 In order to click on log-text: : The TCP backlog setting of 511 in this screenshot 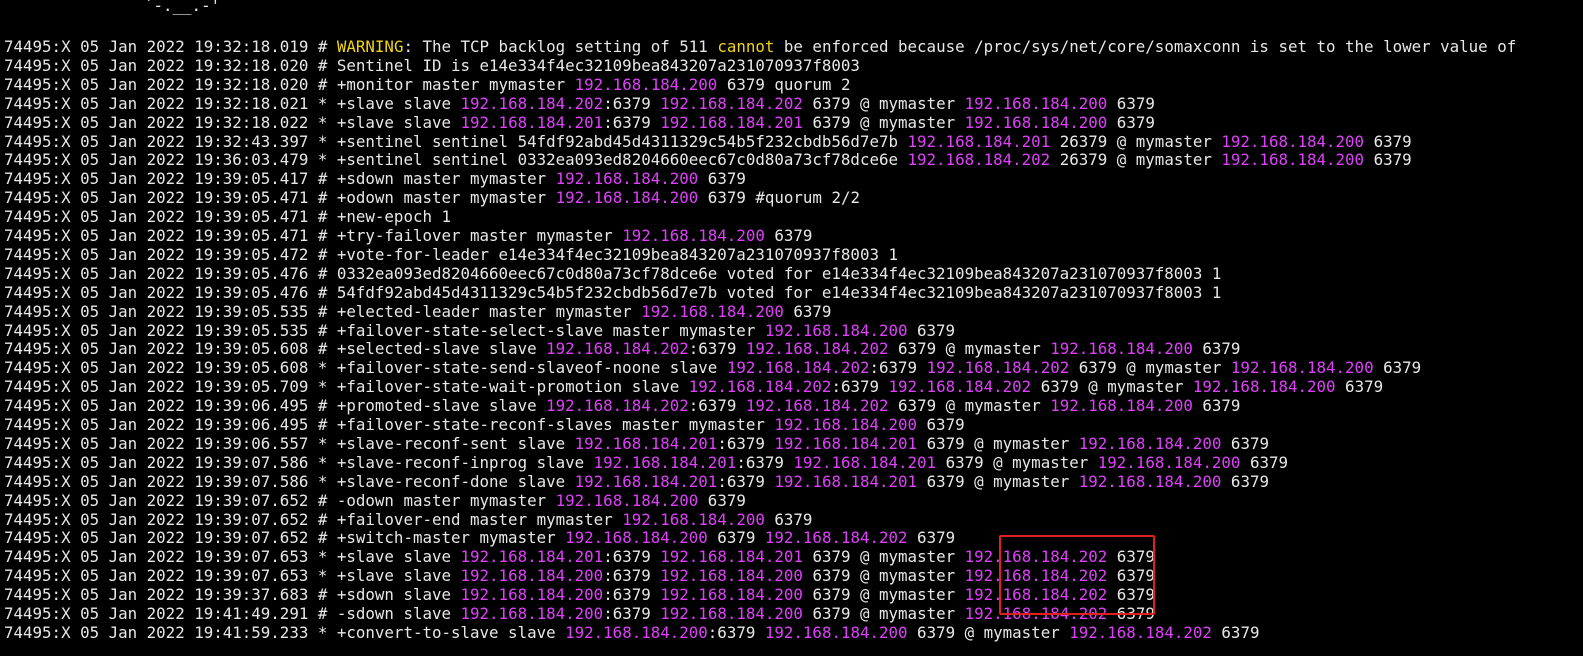, I will do `click(560, 46)`.